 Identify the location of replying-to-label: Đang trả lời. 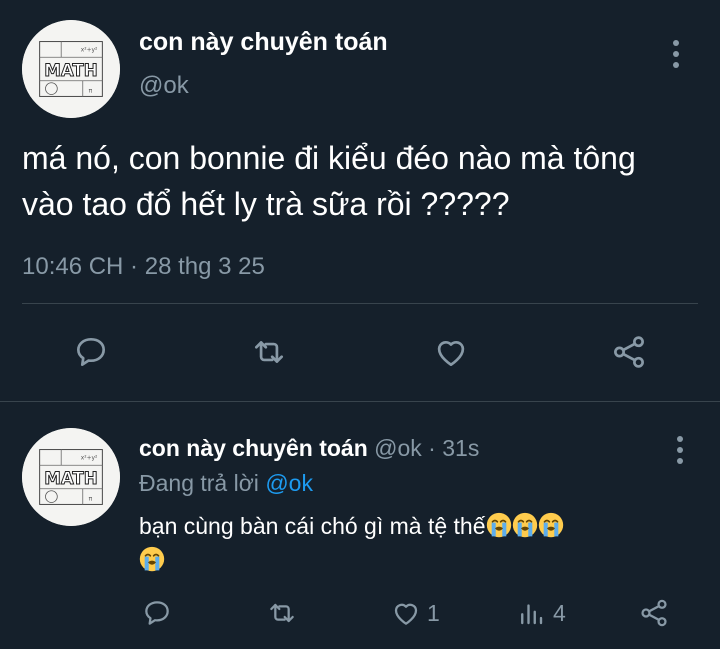
(199, 483).